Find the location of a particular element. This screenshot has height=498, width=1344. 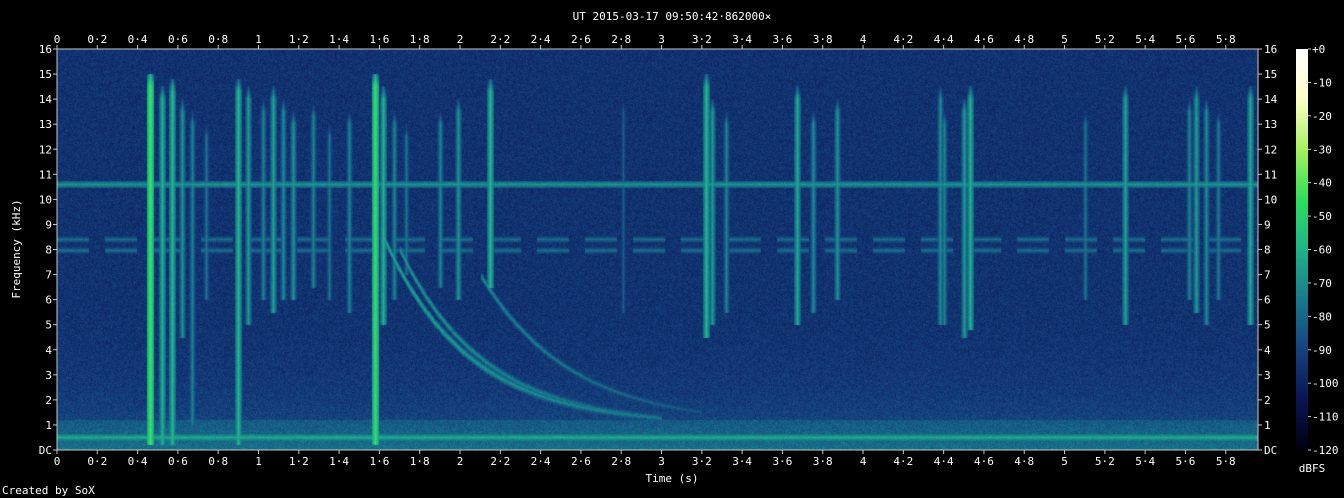

x-tick-label-top: 3·4 is located at coordinates (742, 39).